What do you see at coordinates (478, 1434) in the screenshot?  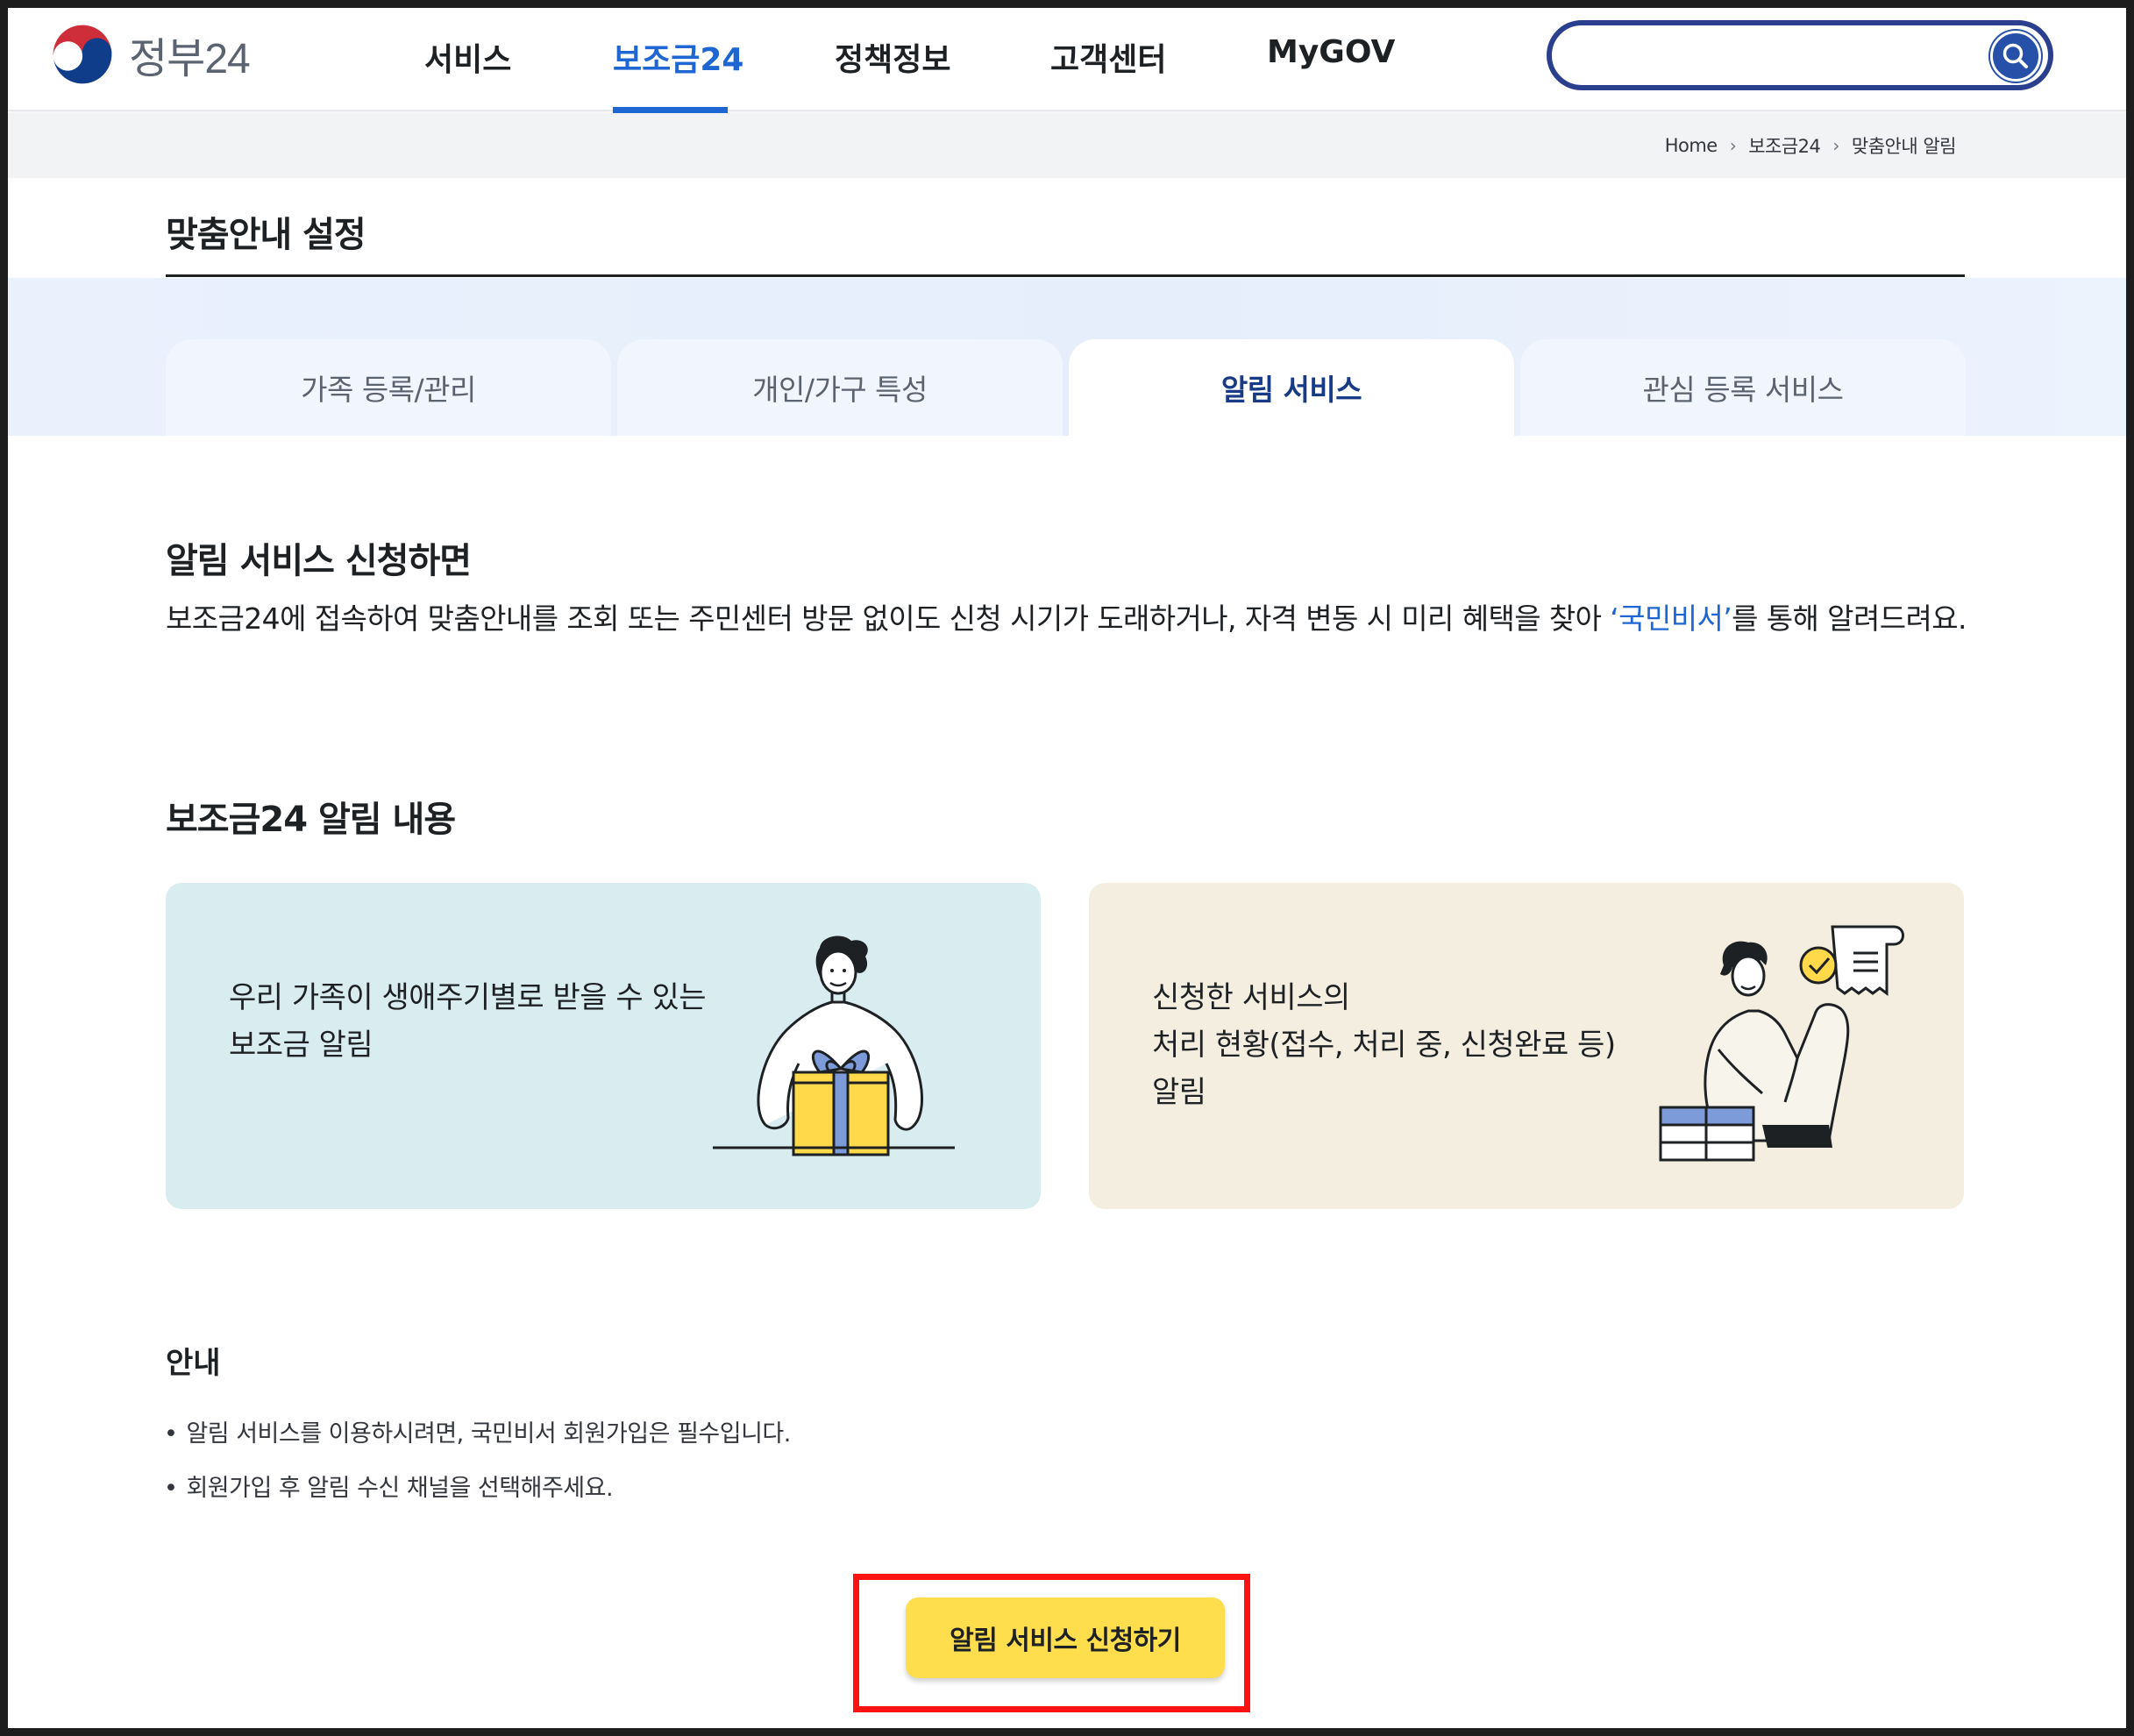 I see `notice-item: 알림 서비스를 이용하시려면, 국민비서 회원가입은 필수입니다.` at bounding box center [478, 1434].